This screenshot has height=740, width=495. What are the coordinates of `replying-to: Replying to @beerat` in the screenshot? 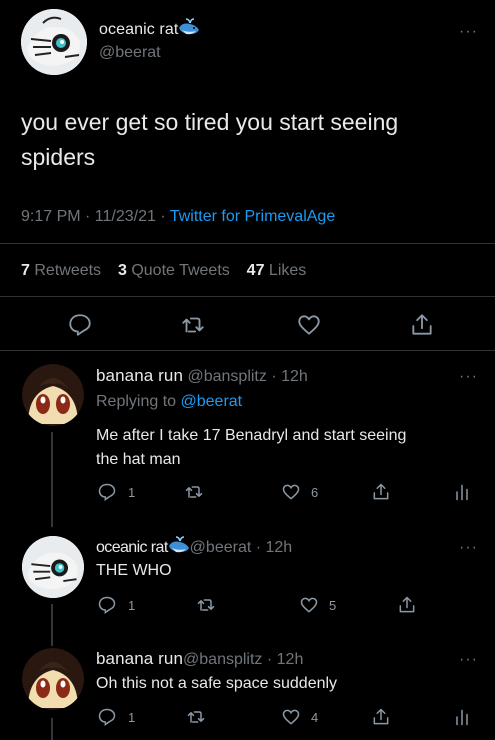 It's located at (169, 401).